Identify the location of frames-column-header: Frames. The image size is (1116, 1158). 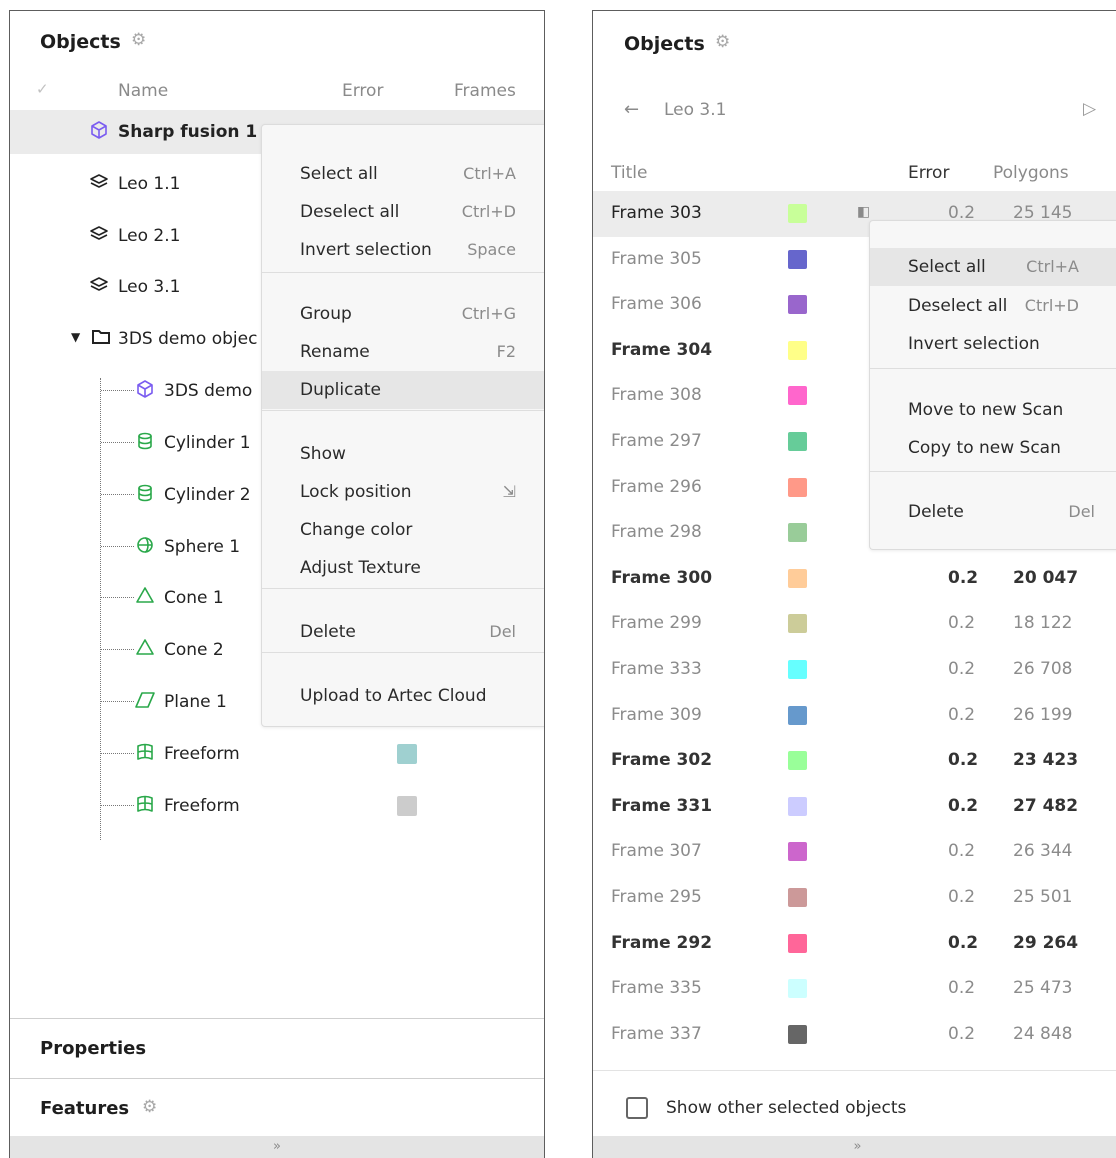
(485, 91).